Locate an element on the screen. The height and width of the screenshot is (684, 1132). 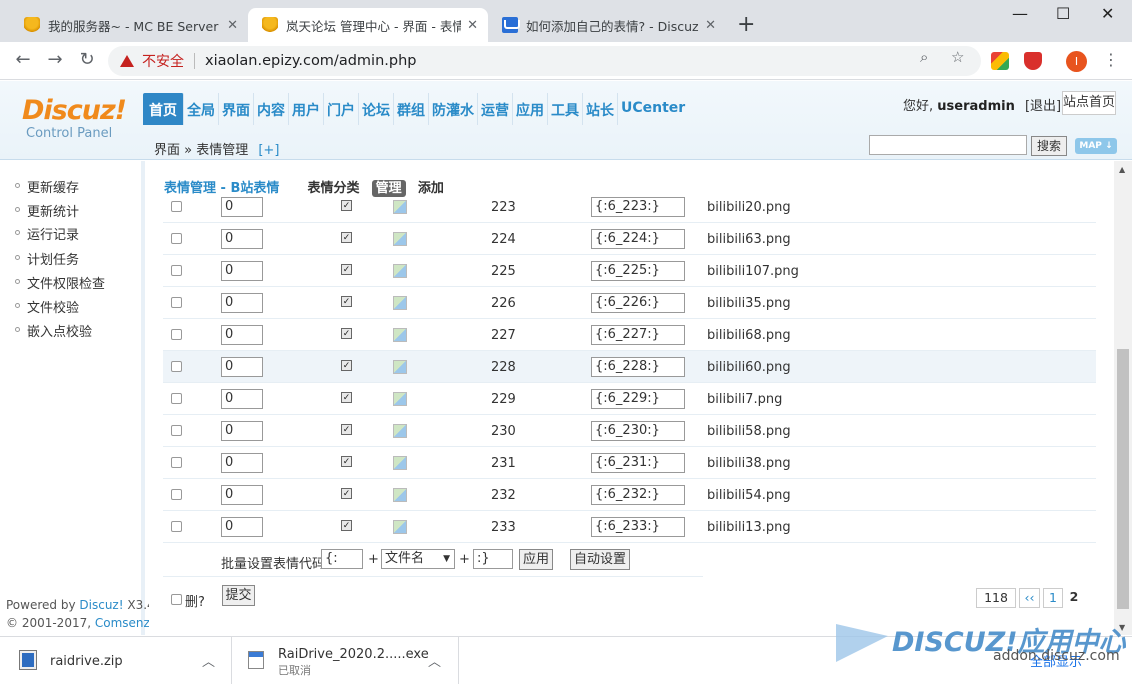
nav-global: 全局 is located at coordinates (201, 109).